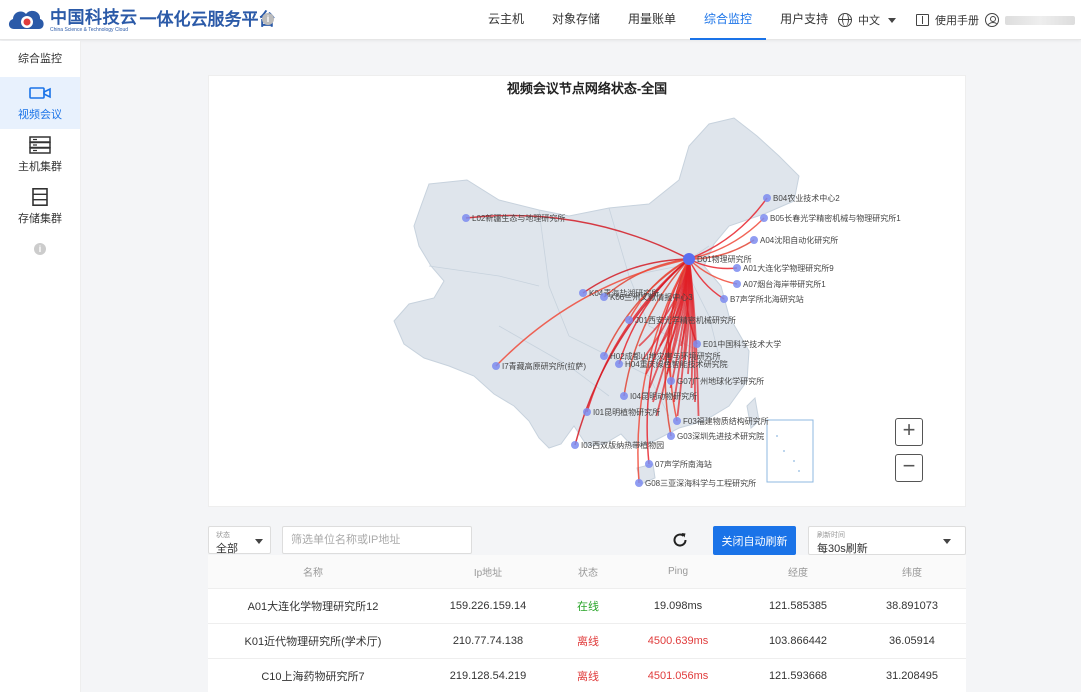  Describe the element at coordinates (40, 155) in the screenshot. I see `sidebar-item-host-cluster: 主机集群` at that location.